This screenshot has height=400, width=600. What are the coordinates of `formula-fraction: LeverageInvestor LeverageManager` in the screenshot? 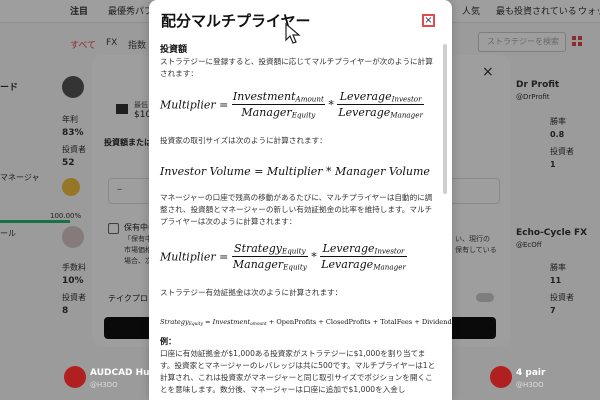 It's located at (380, 105).